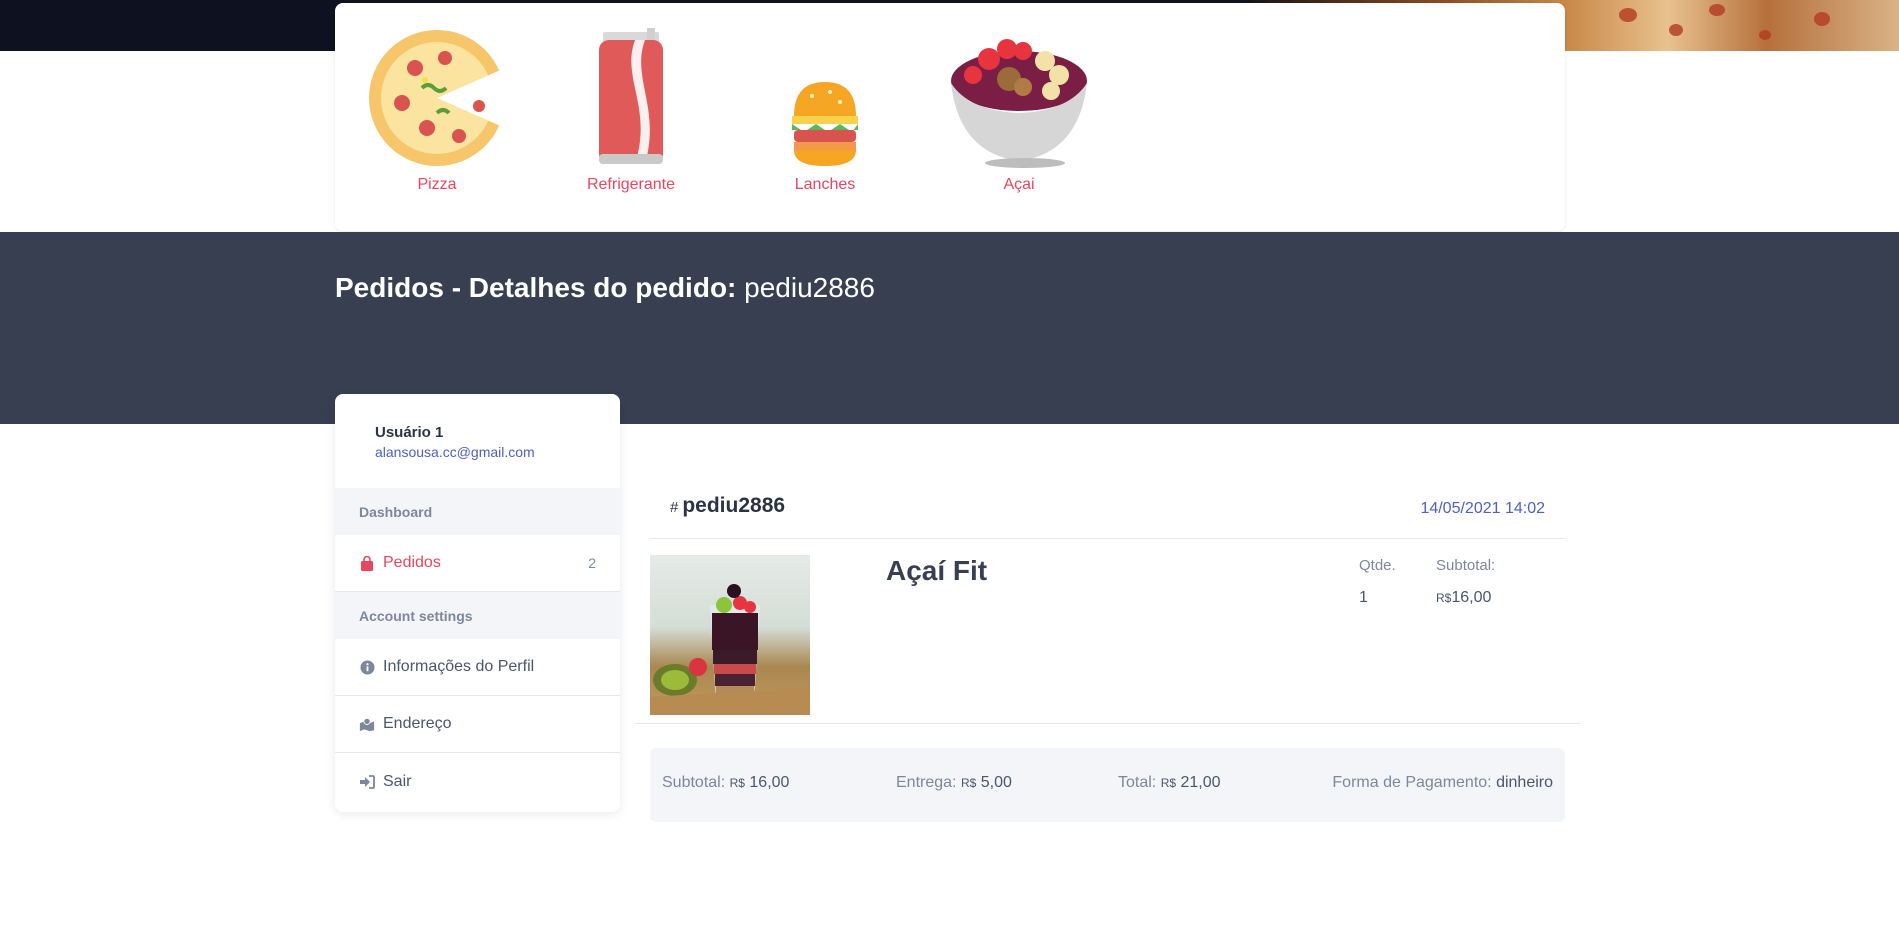  Describe the element at coordinates (367, 563) in the screenshot. I see `shopping-bag-icon` at that location.